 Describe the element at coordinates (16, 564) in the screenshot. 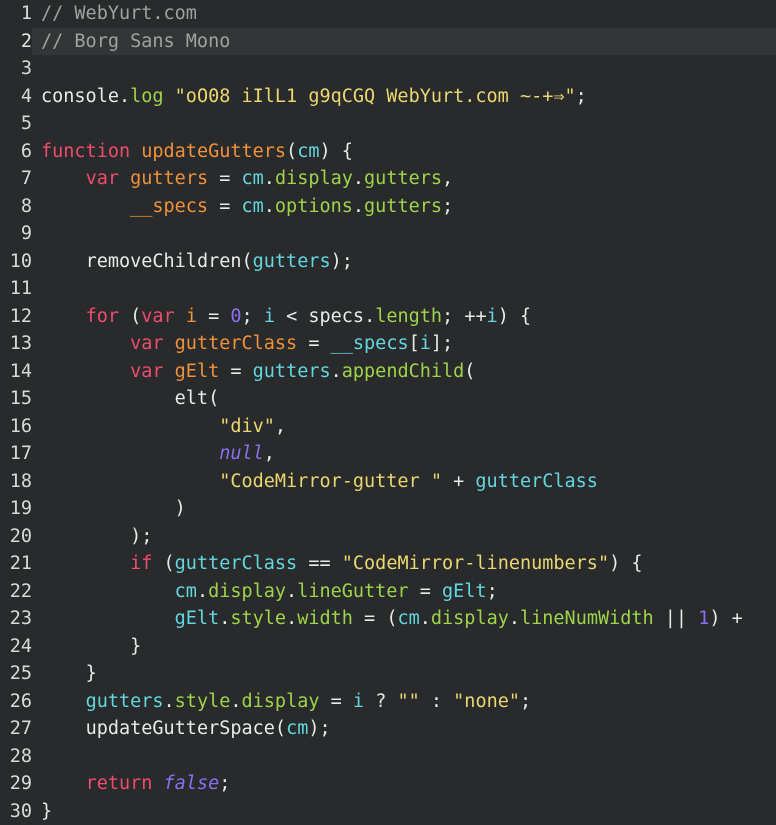

I see `line-number: 21` at that location.